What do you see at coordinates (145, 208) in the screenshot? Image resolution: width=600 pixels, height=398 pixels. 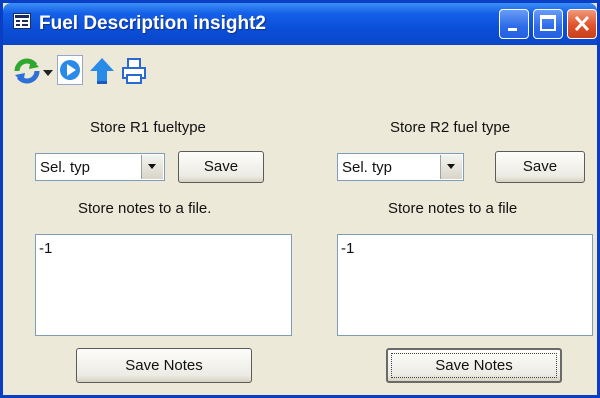 I see `r1-notes-heading: Store notes to a file.` at bounding box center [145, 208].